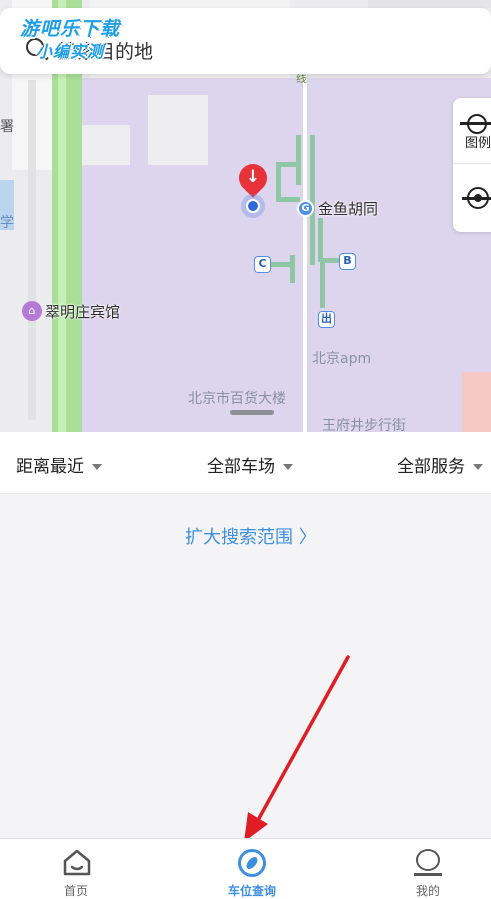 The image size is (491, 899). I want to click on down-arrow-icon: ↓, so click(253, 177).